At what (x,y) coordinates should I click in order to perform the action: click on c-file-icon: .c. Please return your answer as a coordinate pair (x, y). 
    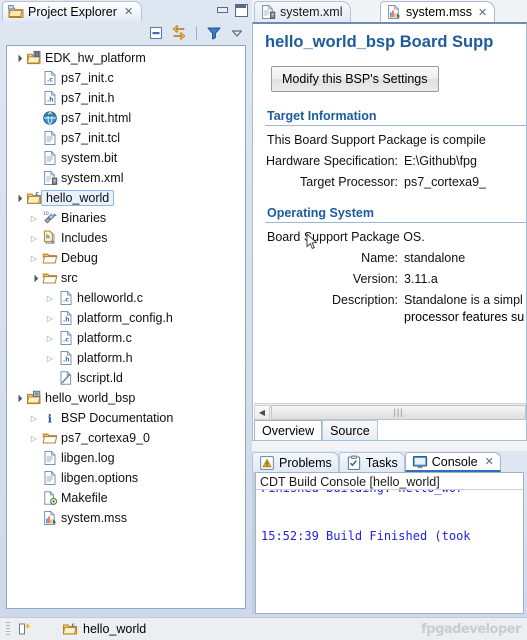
    Looking at the image, I should click on (66, 298).